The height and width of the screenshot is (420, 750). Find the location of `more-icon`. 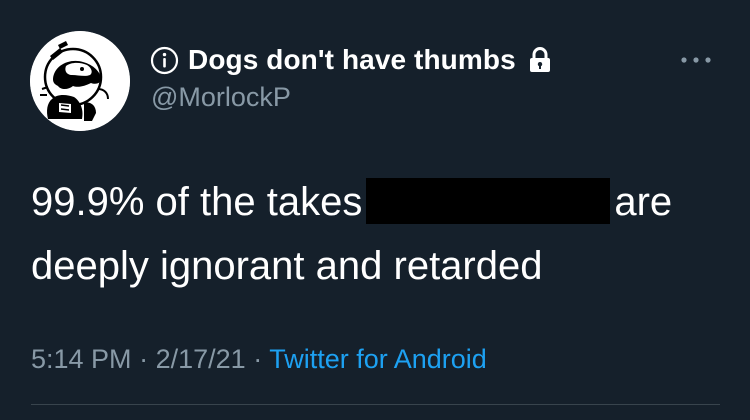

more-icon is located at coordinates (696, 60).